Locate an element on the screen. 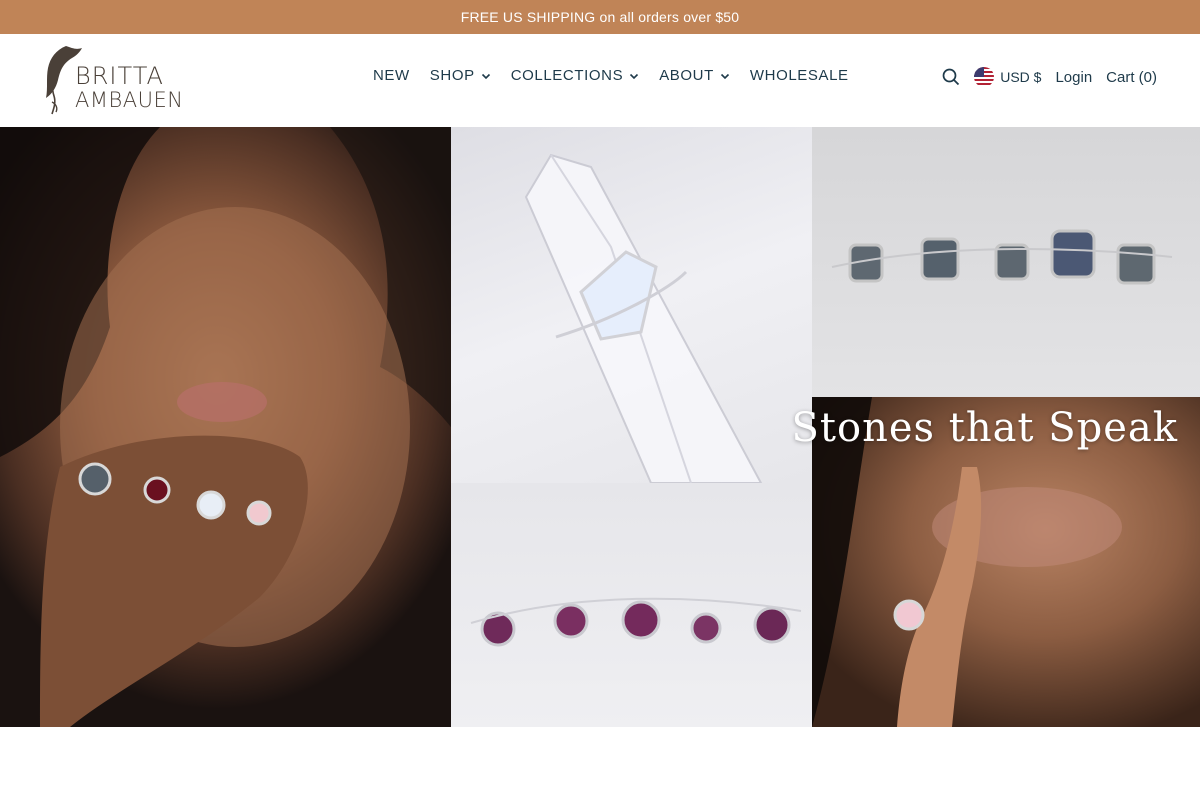 This screenshot has height=800, width=1200. nav-item-wholesale: WHOLESALE is located at coordinates (799, 75).